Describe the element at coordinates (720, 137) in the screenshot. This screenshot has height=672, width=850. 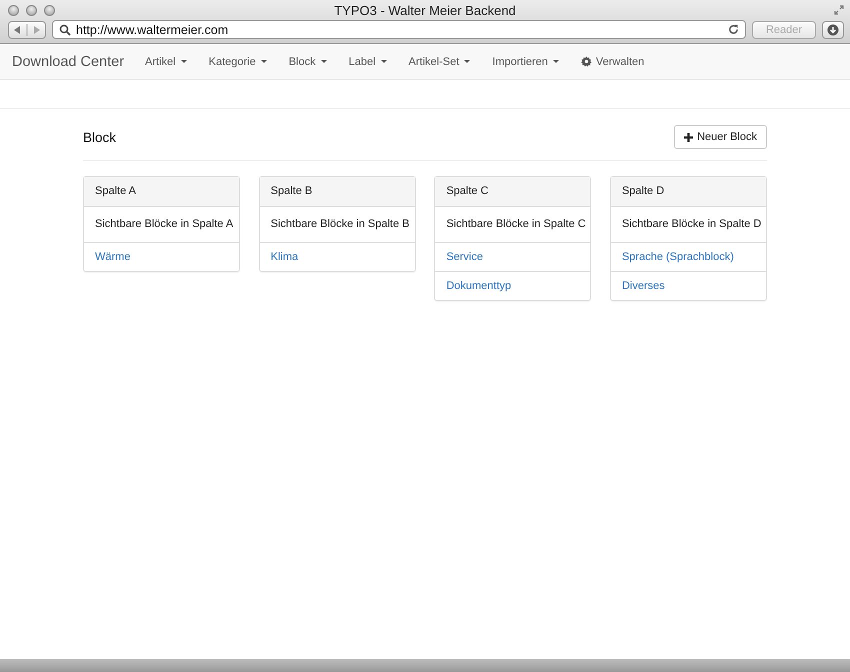
I see `new-block-button: Neuer Block` at that location.